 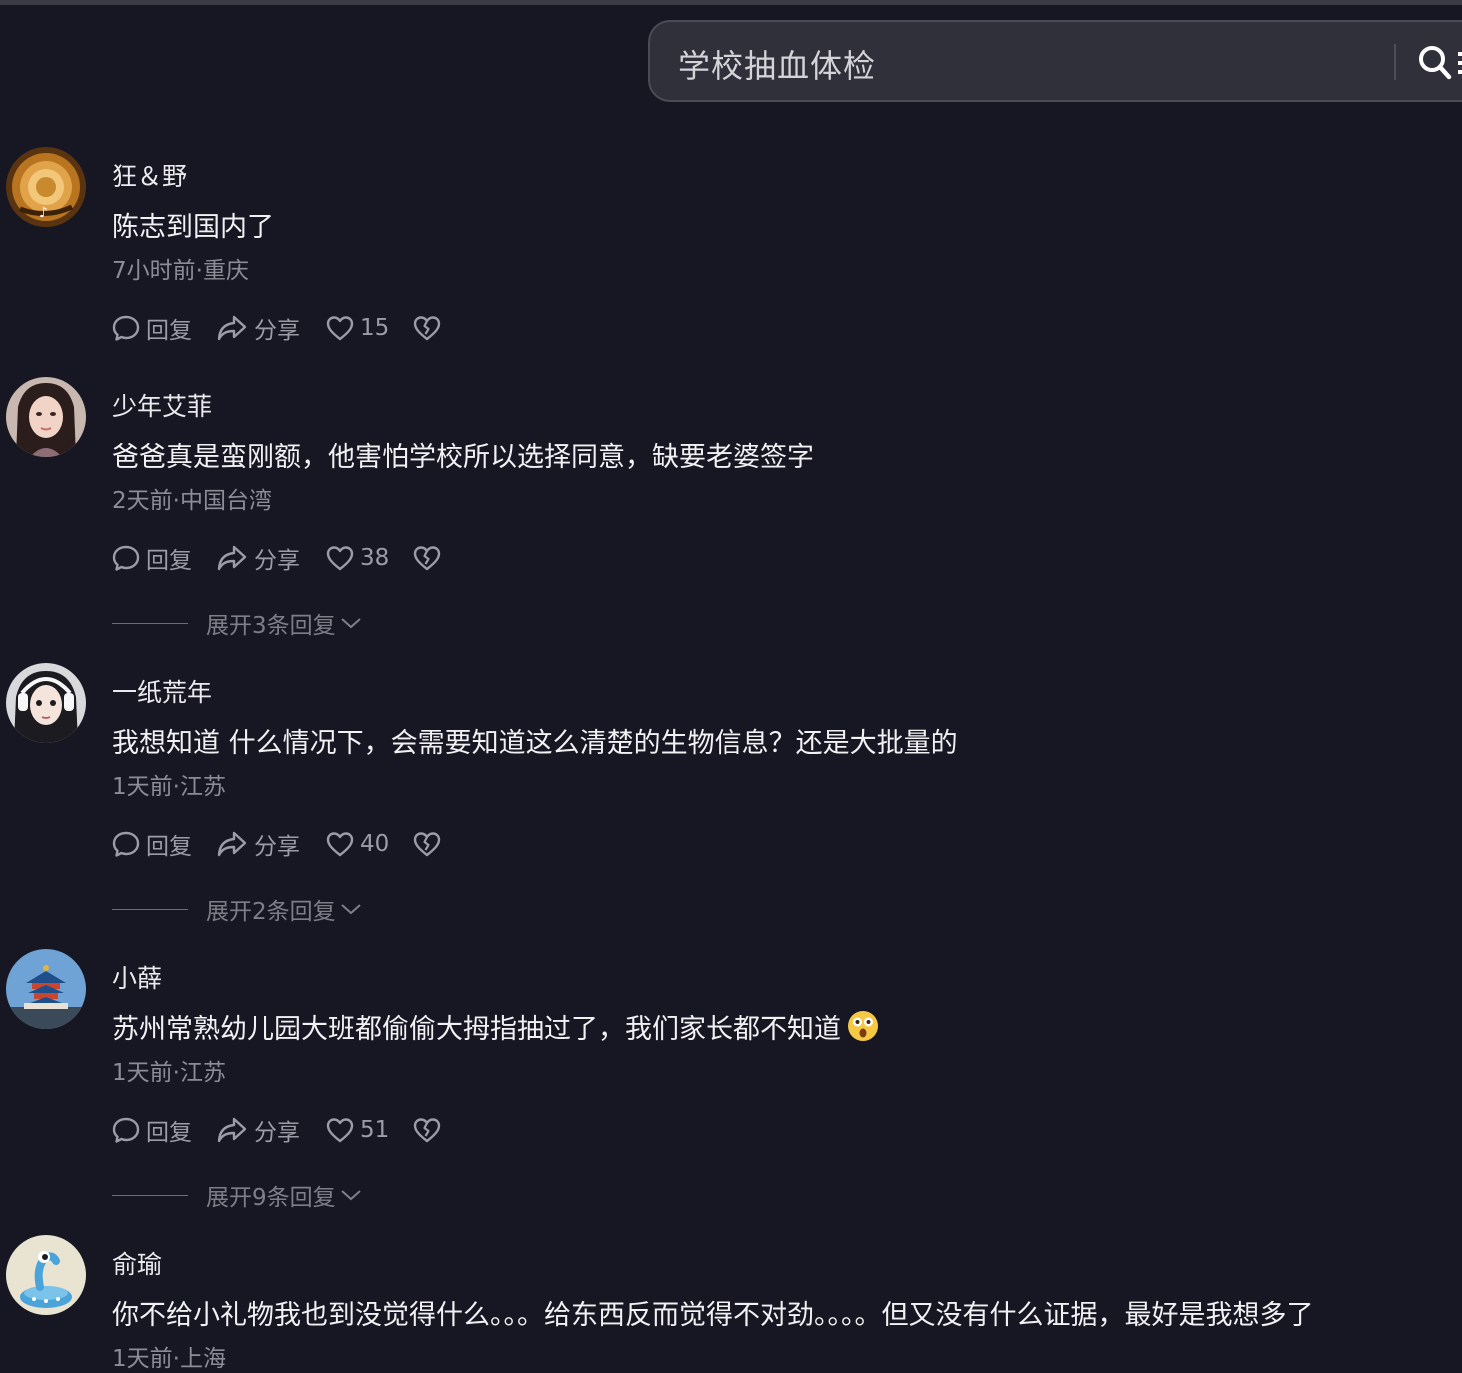 I want to click on window-top-strip, so click(x=731, y=2).